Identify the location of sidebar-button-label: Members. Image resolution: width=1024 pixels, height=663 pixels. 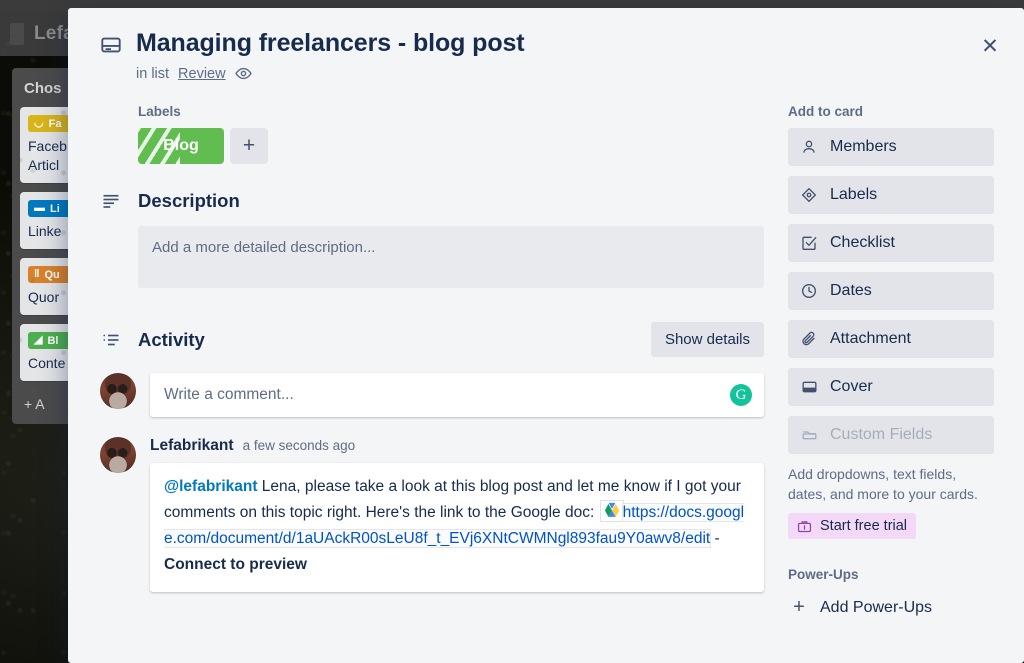
(863, 146).